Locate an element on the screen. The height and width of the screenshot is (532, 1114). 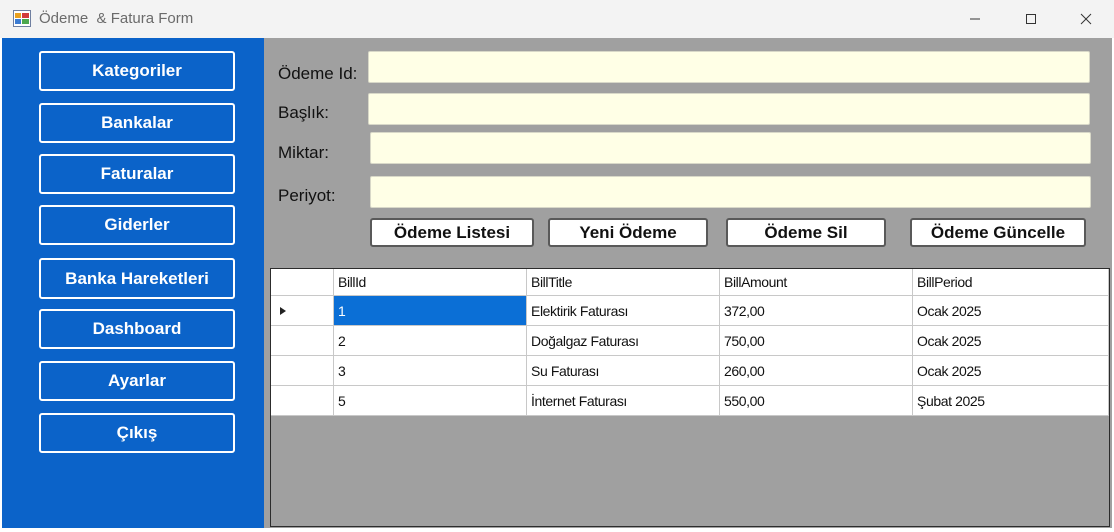
periyot-input is located at coordinates (730, 192).